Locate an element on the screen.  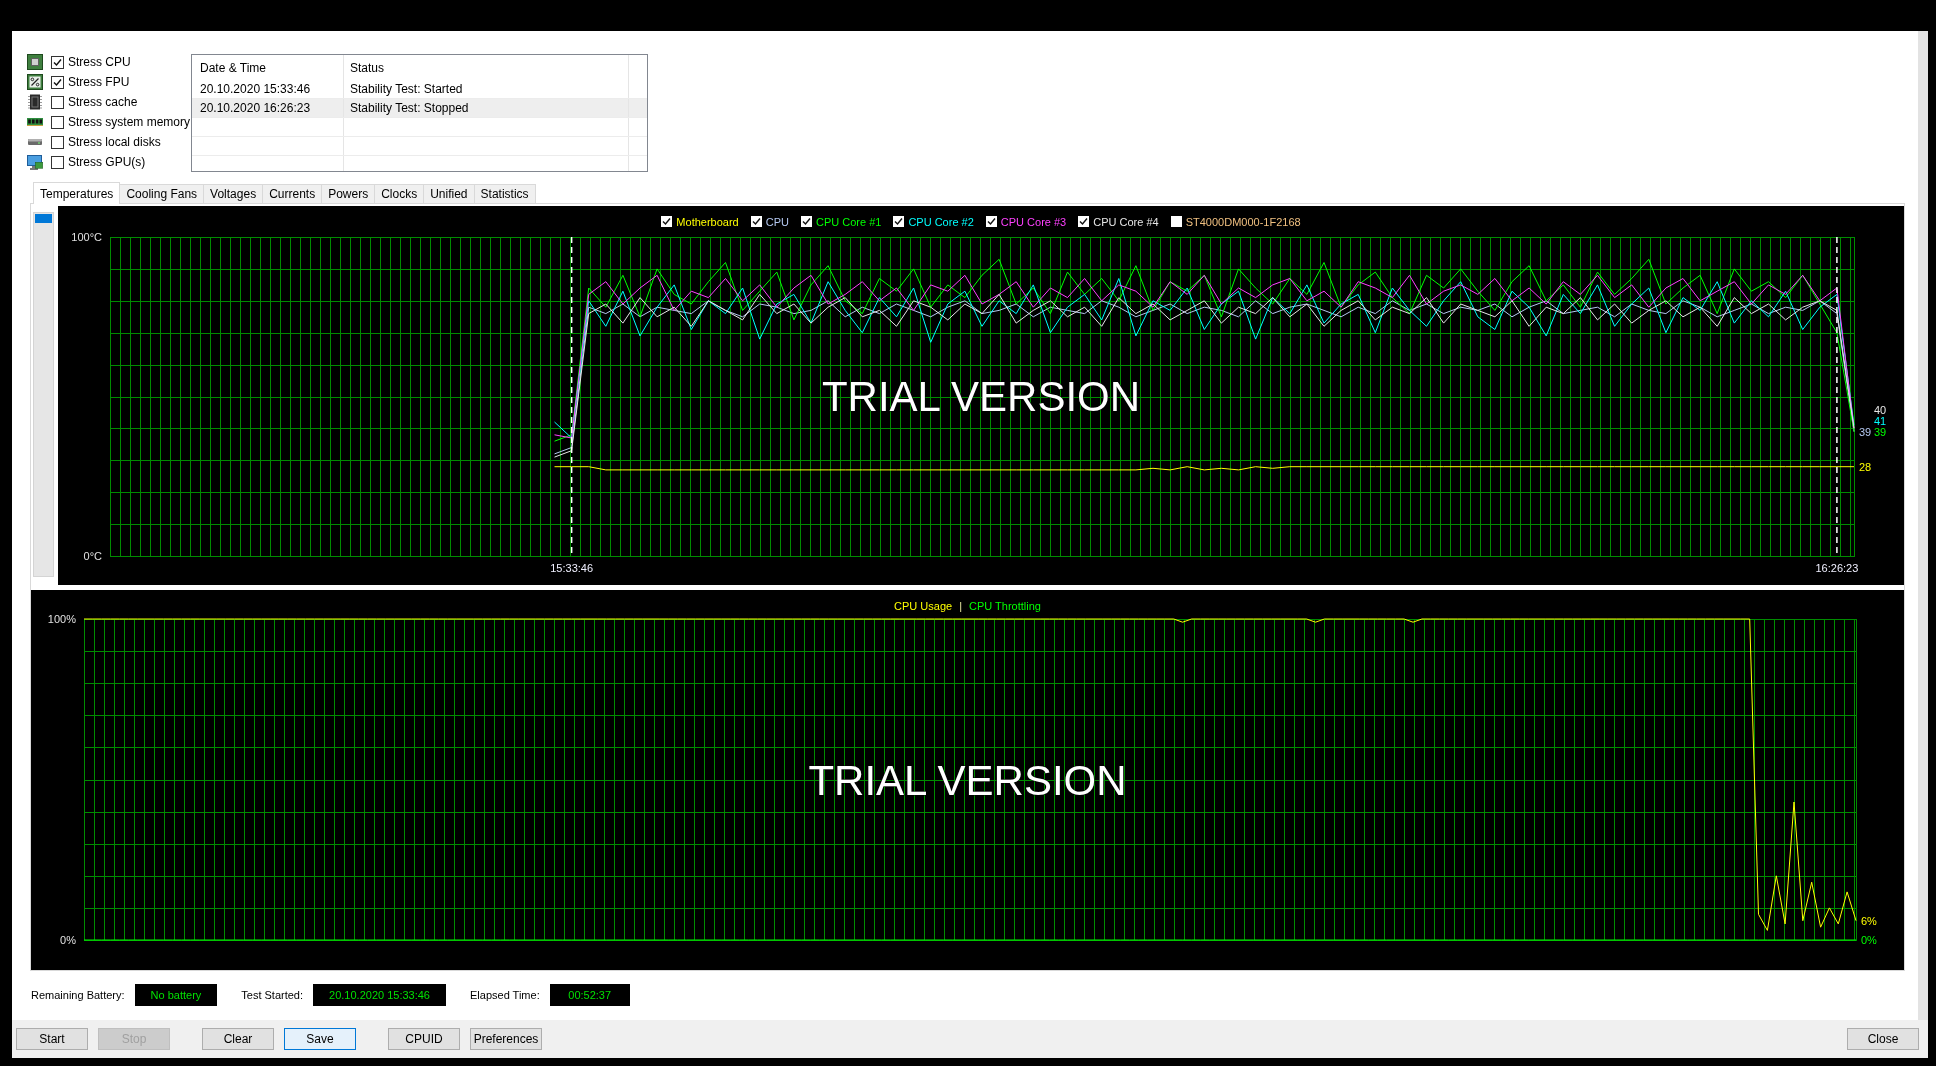
disk-drive-icon is located at coordinates (35, 142).